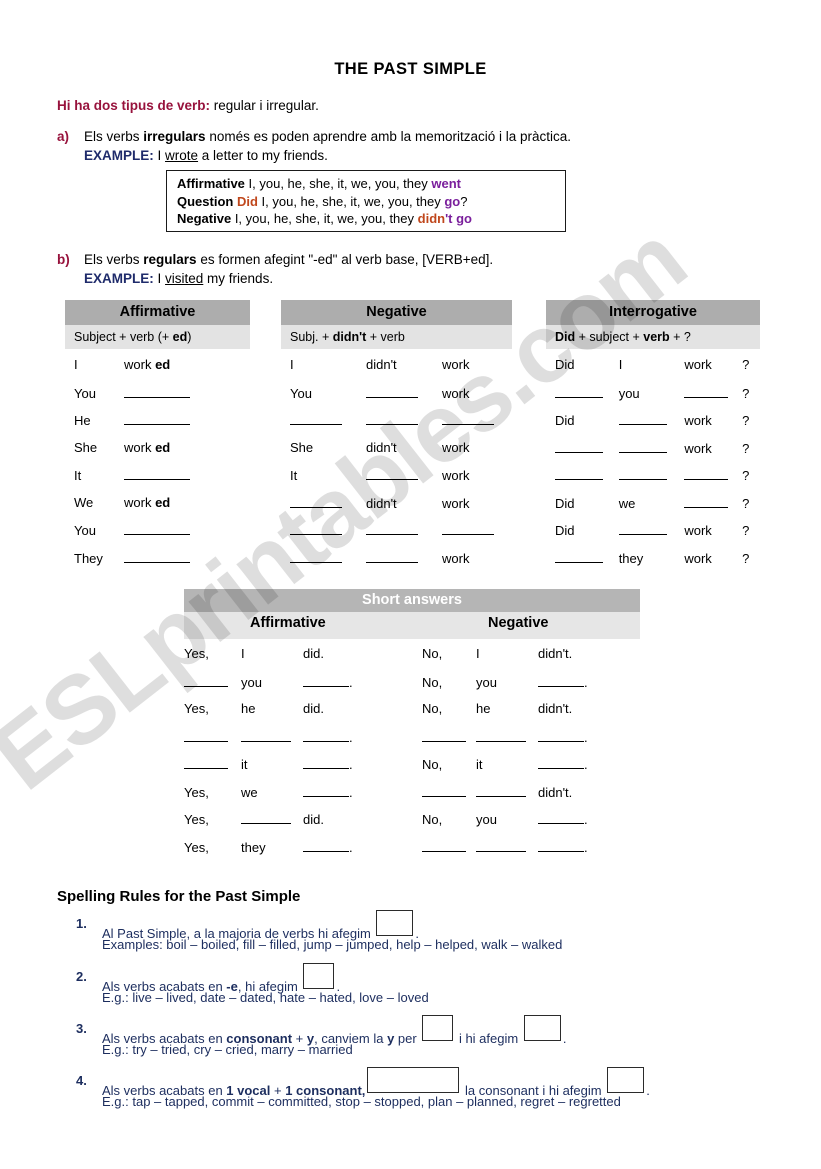  Describe the element at coordinates (642, 446) in the screenshot. I see `interrogative-subject-3-blank` at that location.